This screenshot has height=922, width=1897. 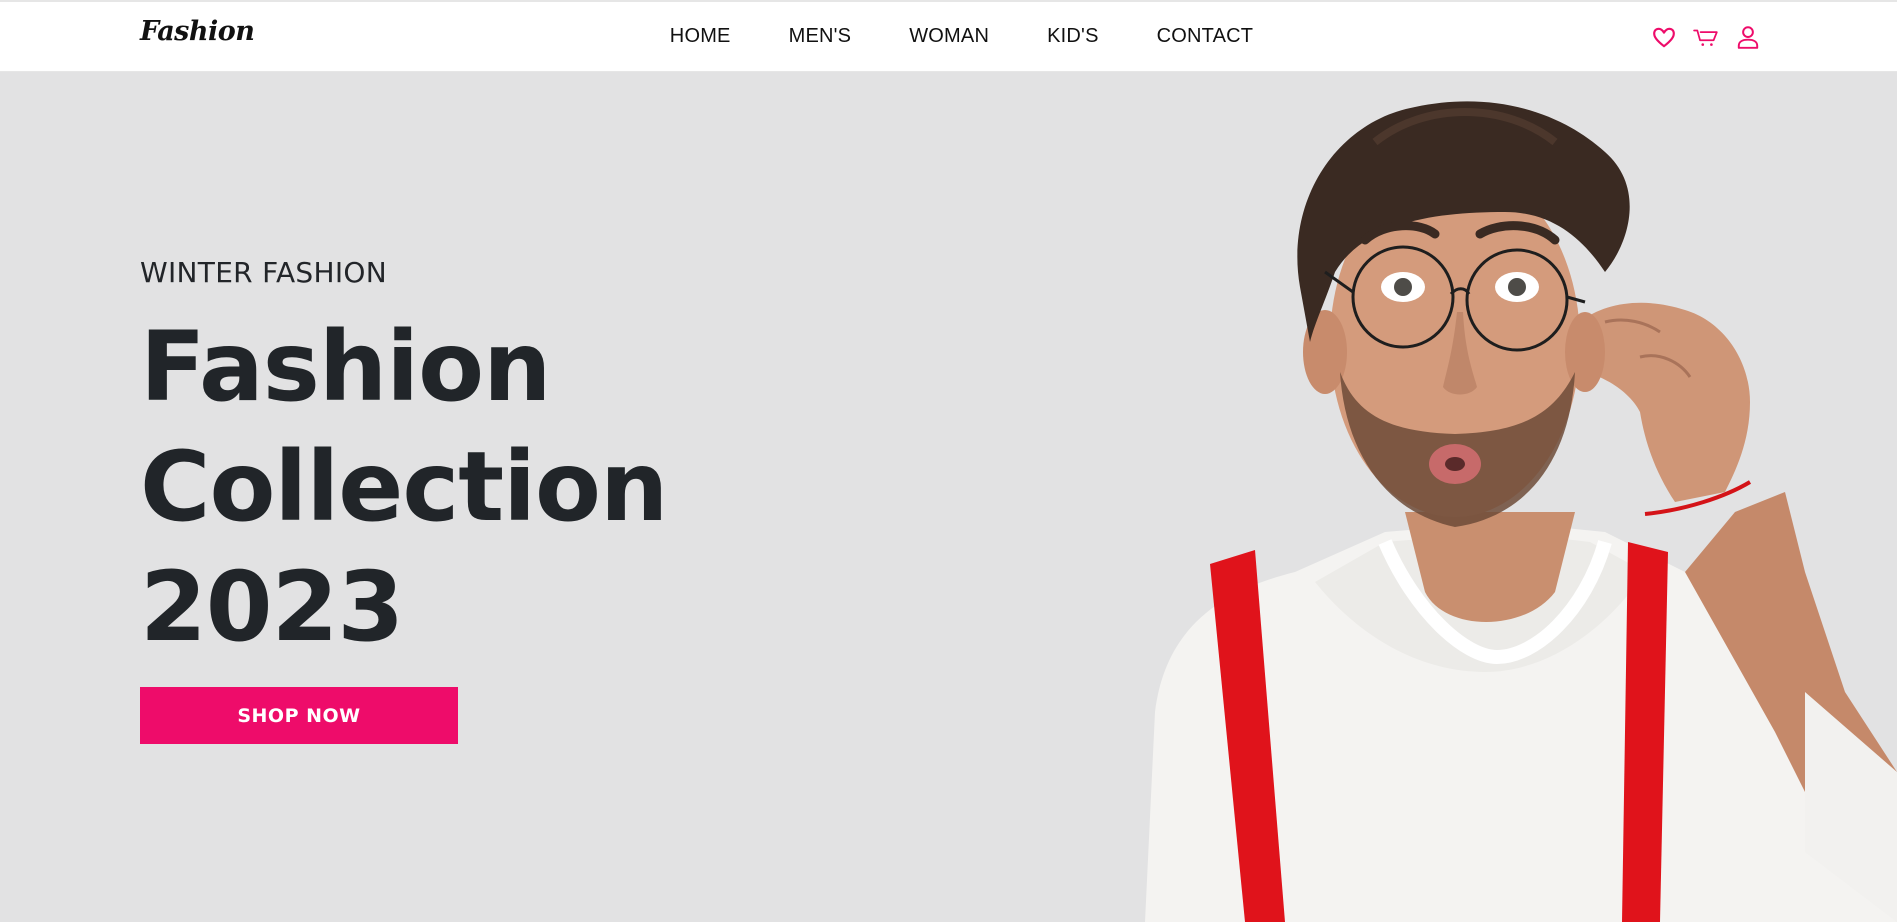 What do you see at coordinates (820, 36) in the screenshot?
I see `nav-link-mens: MEN'S` at bounding box center [820, 36].